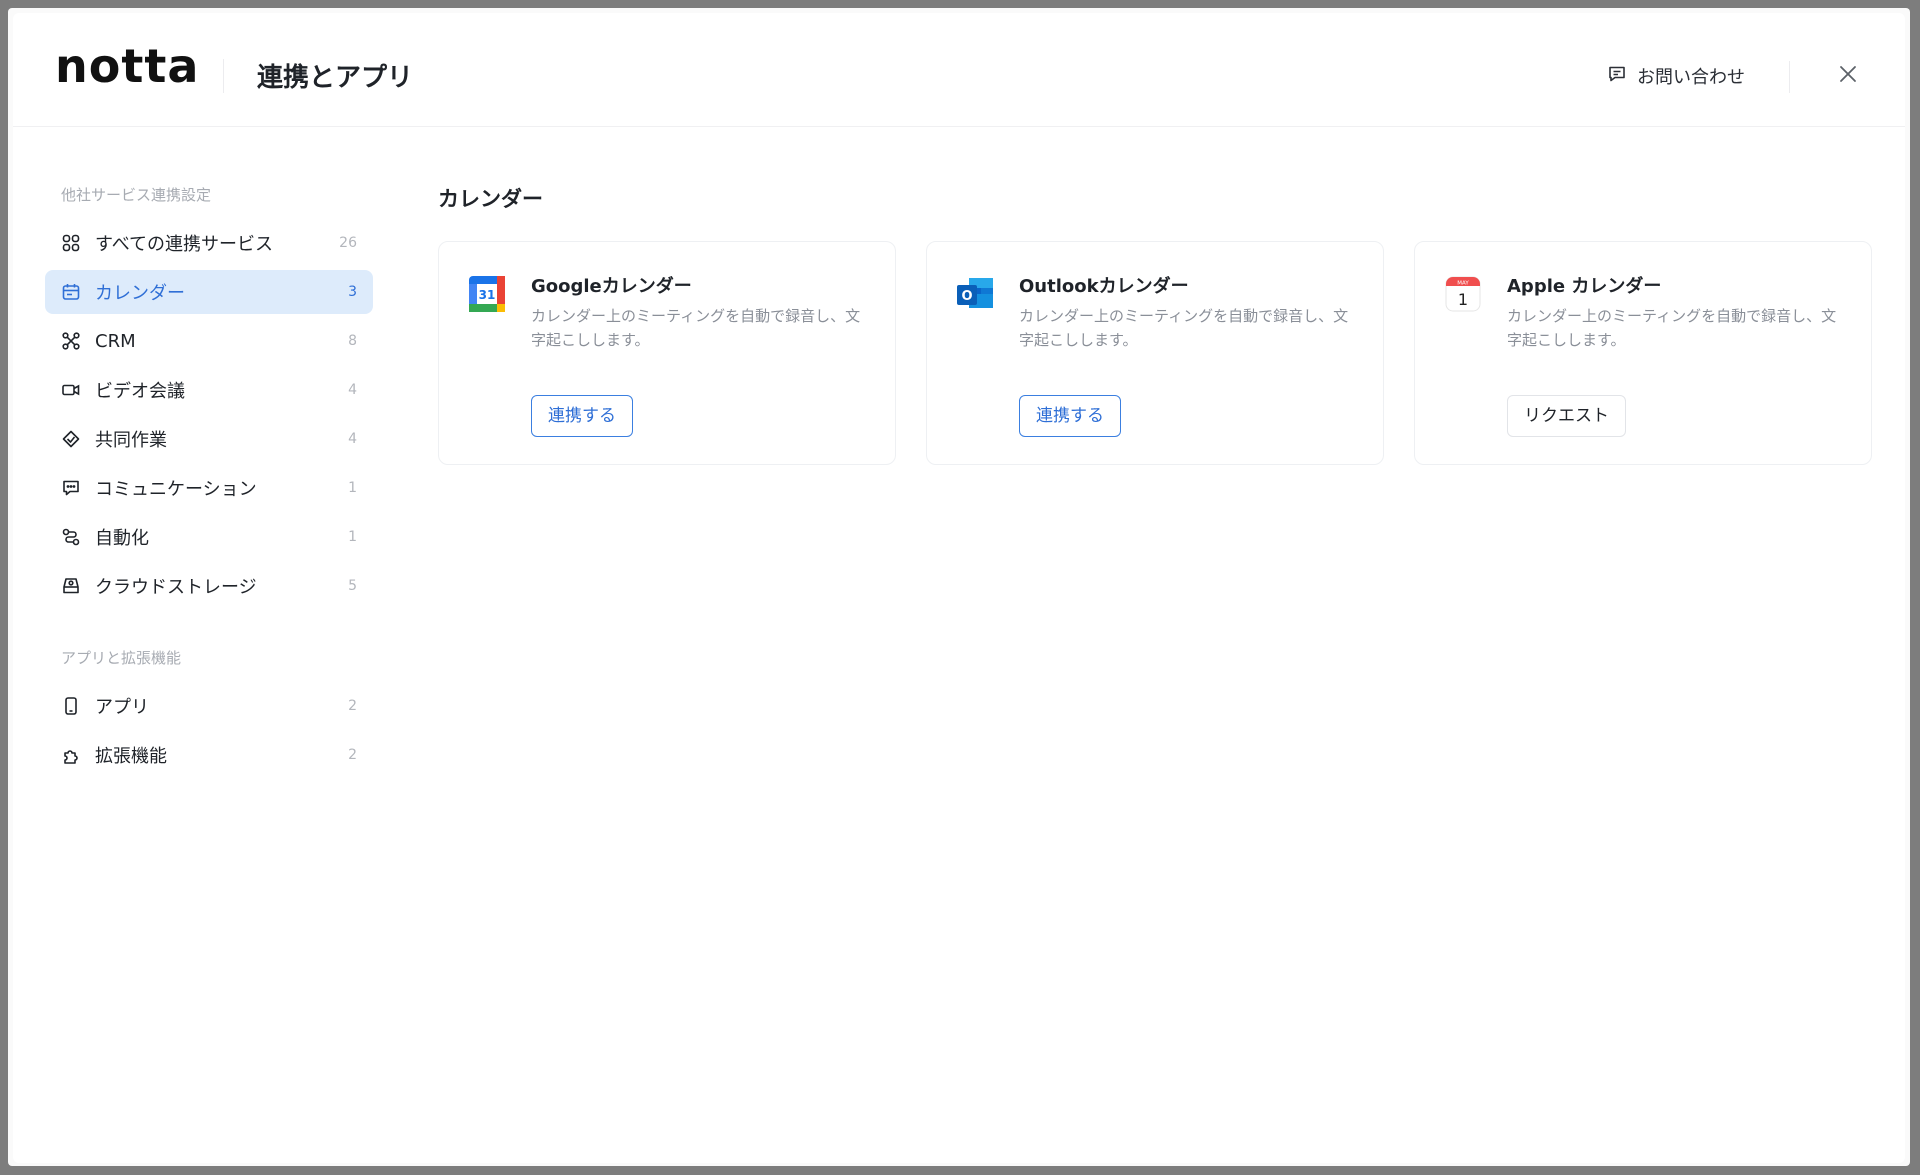  I want to click on handshake-icon, so click(71, 439).